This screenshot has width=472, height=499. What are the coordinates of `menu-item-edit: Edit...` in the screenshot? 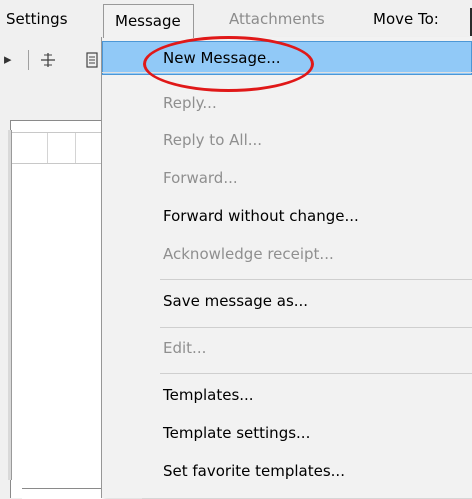 It's located at (287, 348).